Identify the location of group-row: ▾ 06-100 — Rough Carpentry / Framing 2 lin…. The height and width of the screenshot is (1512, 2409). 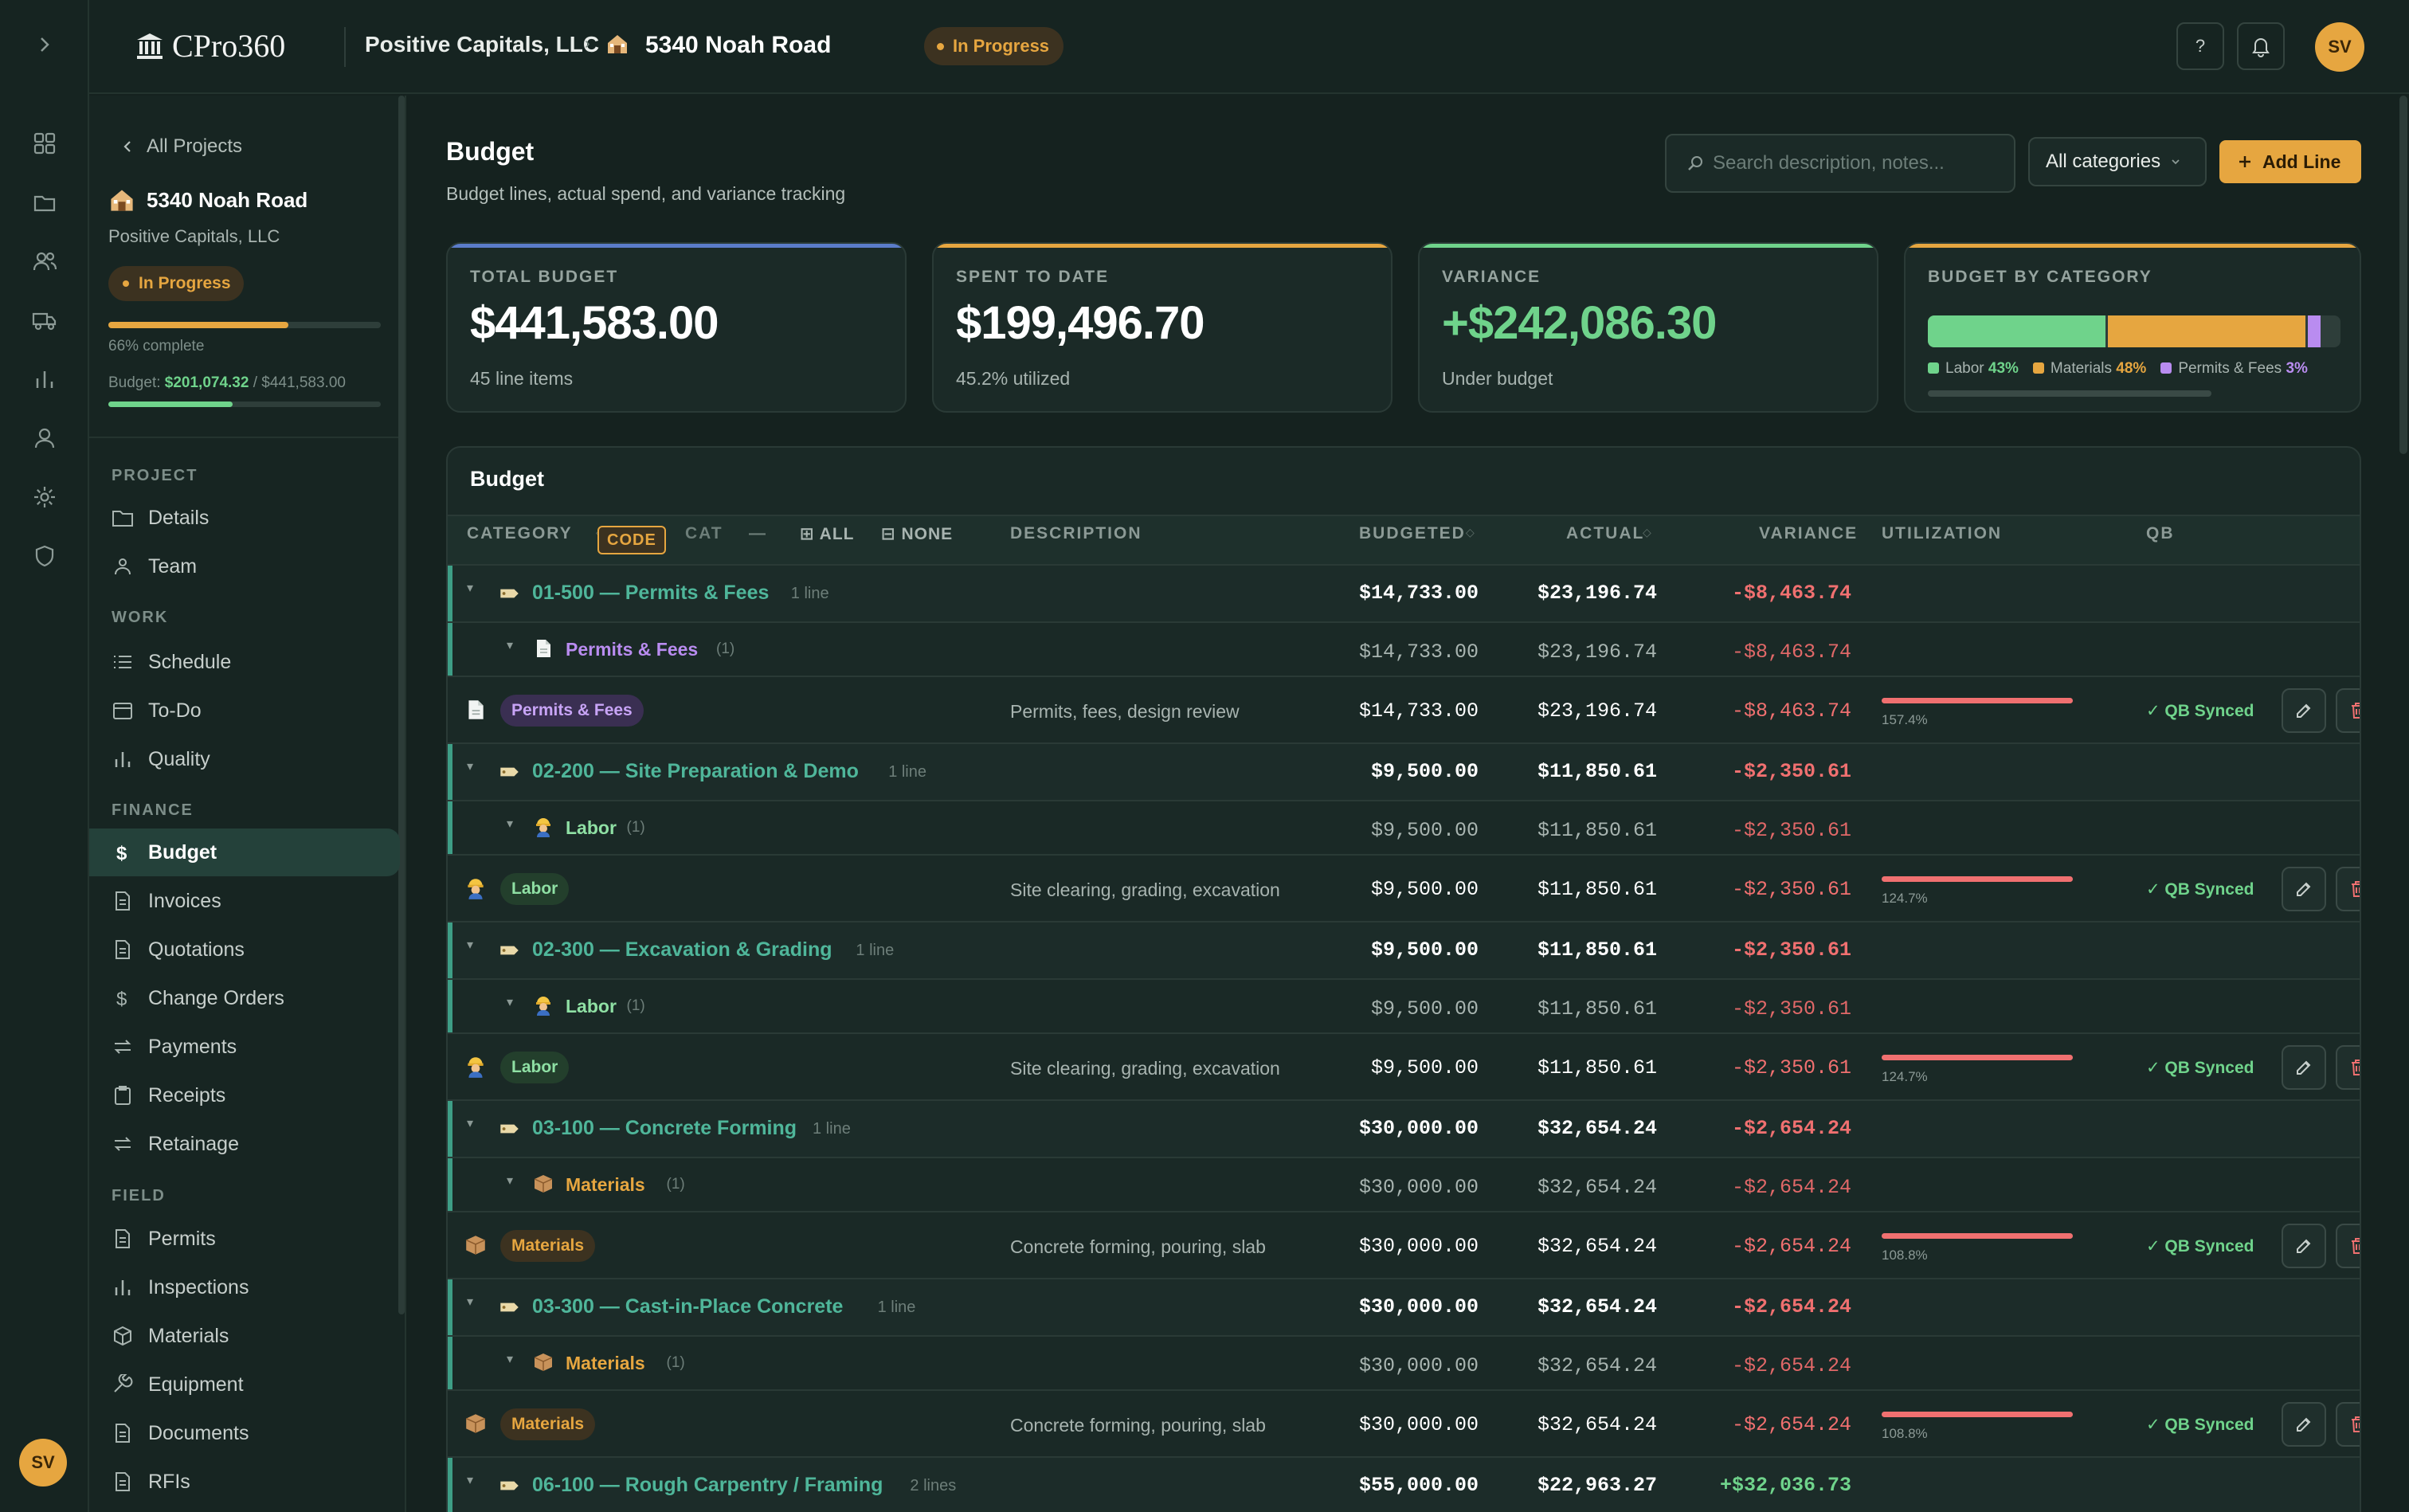
(1404, 1484).